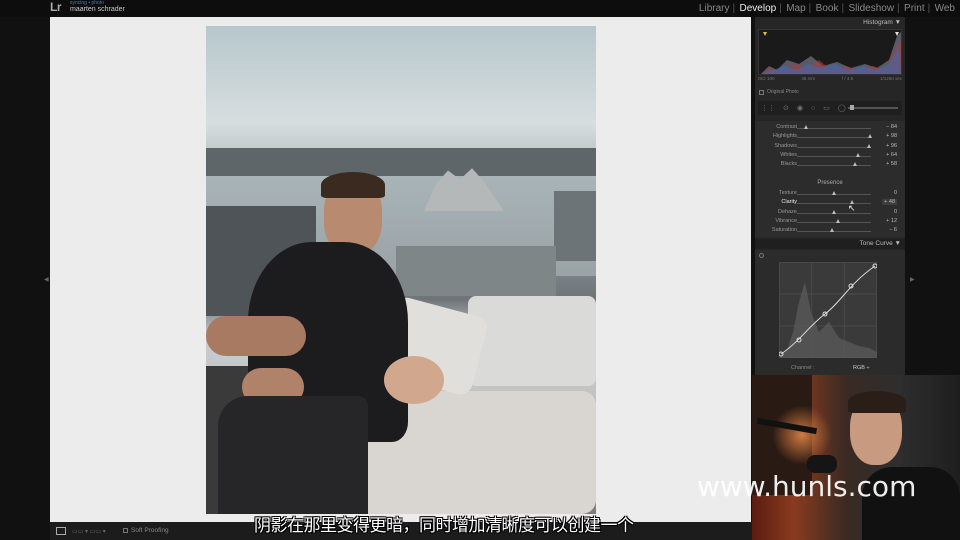 The width and height of the screenshot is (960, 540). What do you see at coordinates (786, 220) in the screenshot?
I see `slider-label: Vibrance` at bounding box center [786, 220].